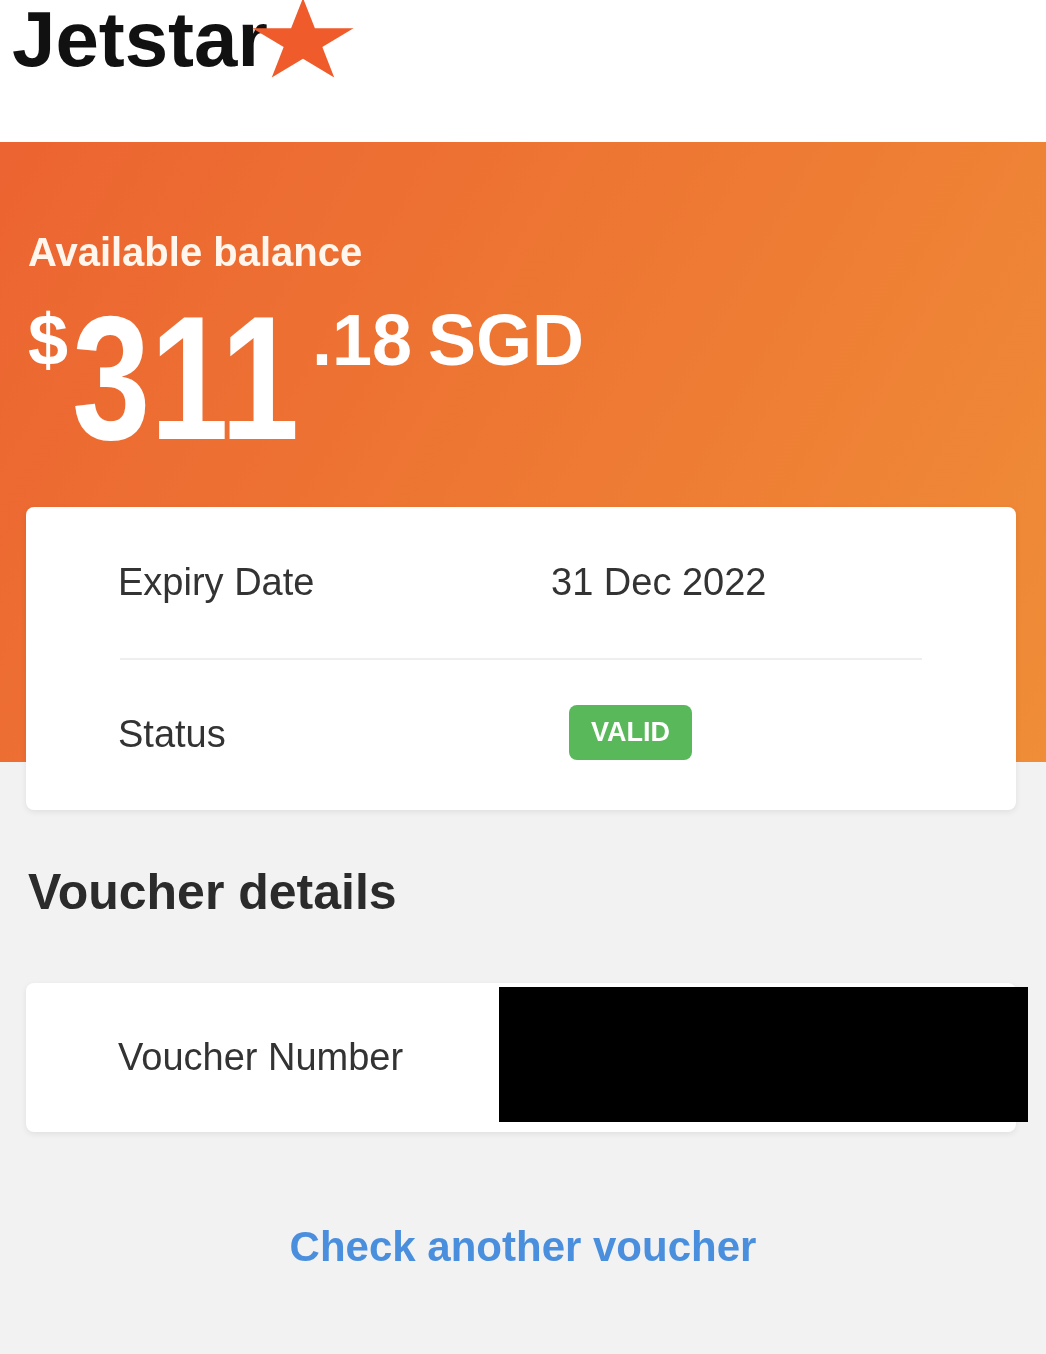  What do you see at coordinates (196, 252) in the screenshot?
I see `balance-label: Available balance` at bounding box center [196, 252].